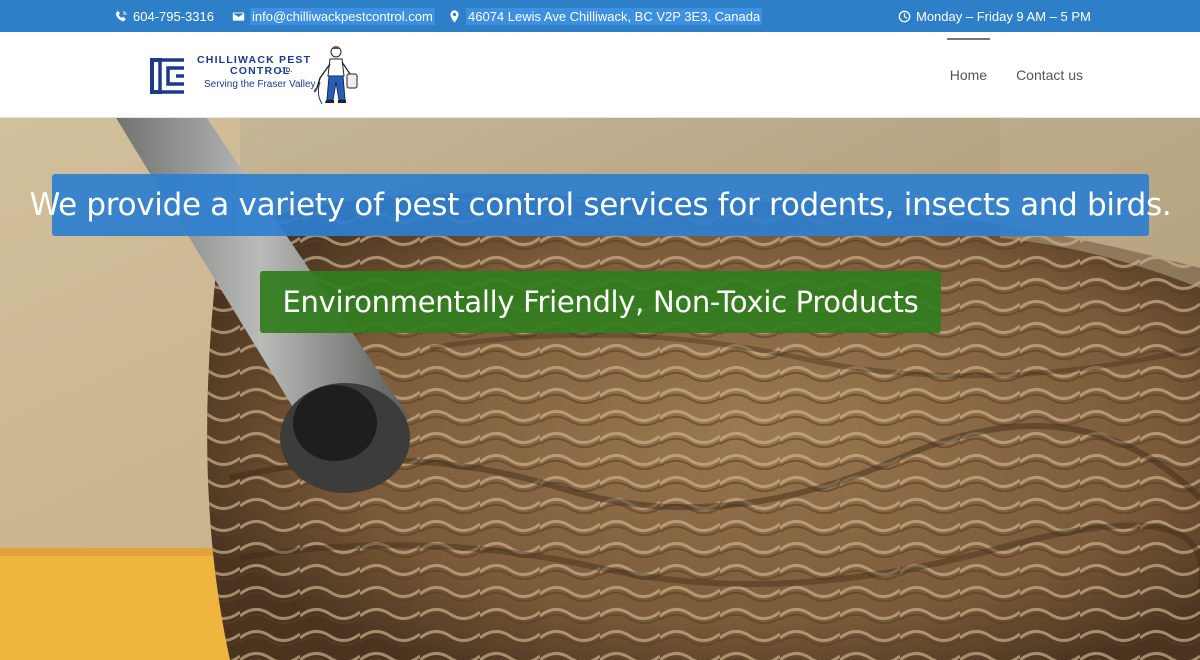  Describe the element at coordinates (968, 61) in the screenshot. I see `nav-home: Home` at that location.